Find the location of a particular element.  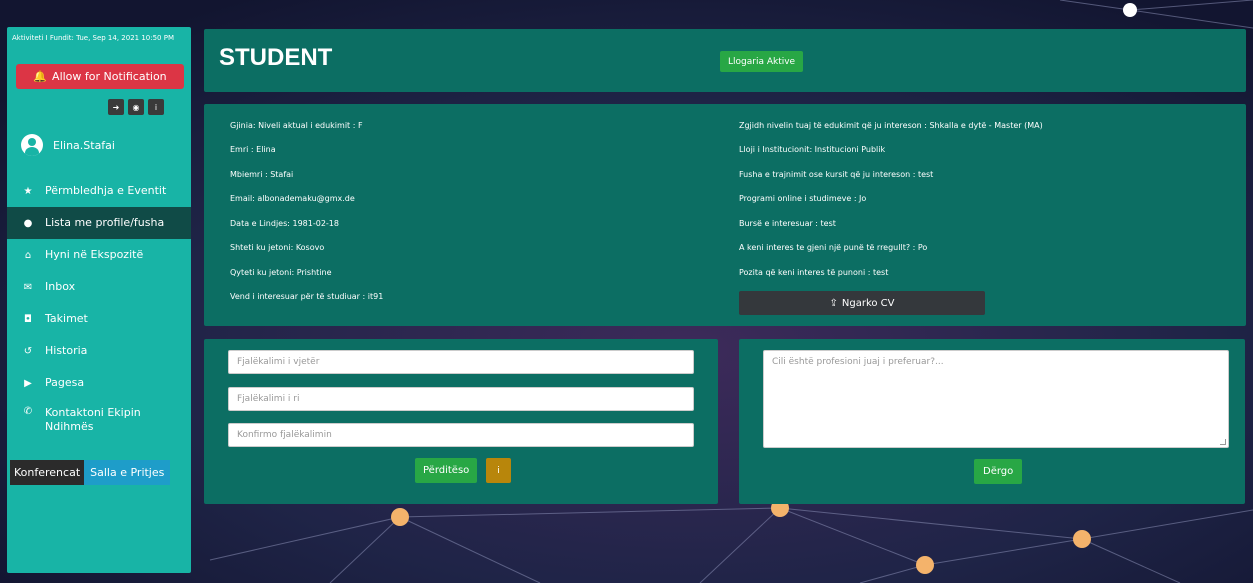

sidebar-item-label: Inbox is located at coordinates (60, 286).